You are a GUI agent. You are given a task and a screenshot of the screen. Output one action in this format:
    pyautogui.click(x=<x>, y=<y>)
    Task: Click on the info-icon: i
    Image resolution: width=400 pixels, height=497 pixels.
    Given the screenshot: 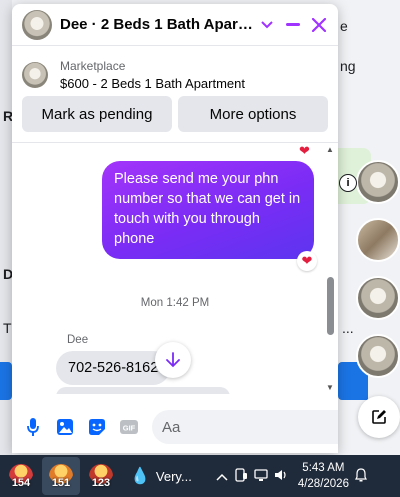 What is the action you would take?
    pyautogui.click(x=348, y=183)
    